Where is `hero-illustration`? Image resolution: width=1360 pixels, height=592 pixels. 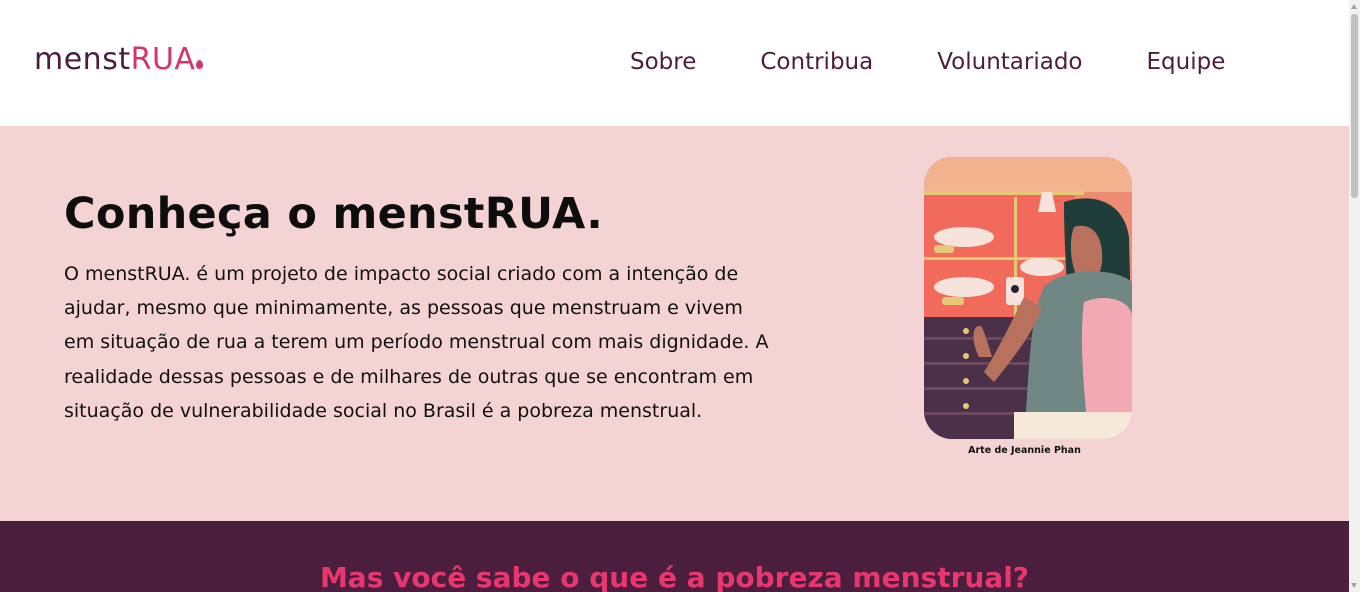
hero-illustration is located at coordinates (1028, 298).